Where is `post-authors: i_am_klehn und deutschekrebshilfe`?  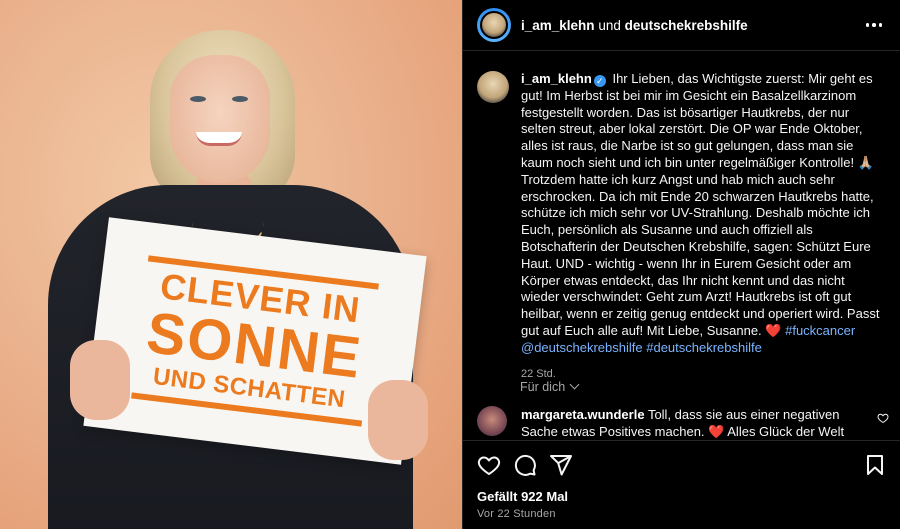 post-authors: i_am_klehn und deutschekrebshilfe is located at coordinates (634, 25).